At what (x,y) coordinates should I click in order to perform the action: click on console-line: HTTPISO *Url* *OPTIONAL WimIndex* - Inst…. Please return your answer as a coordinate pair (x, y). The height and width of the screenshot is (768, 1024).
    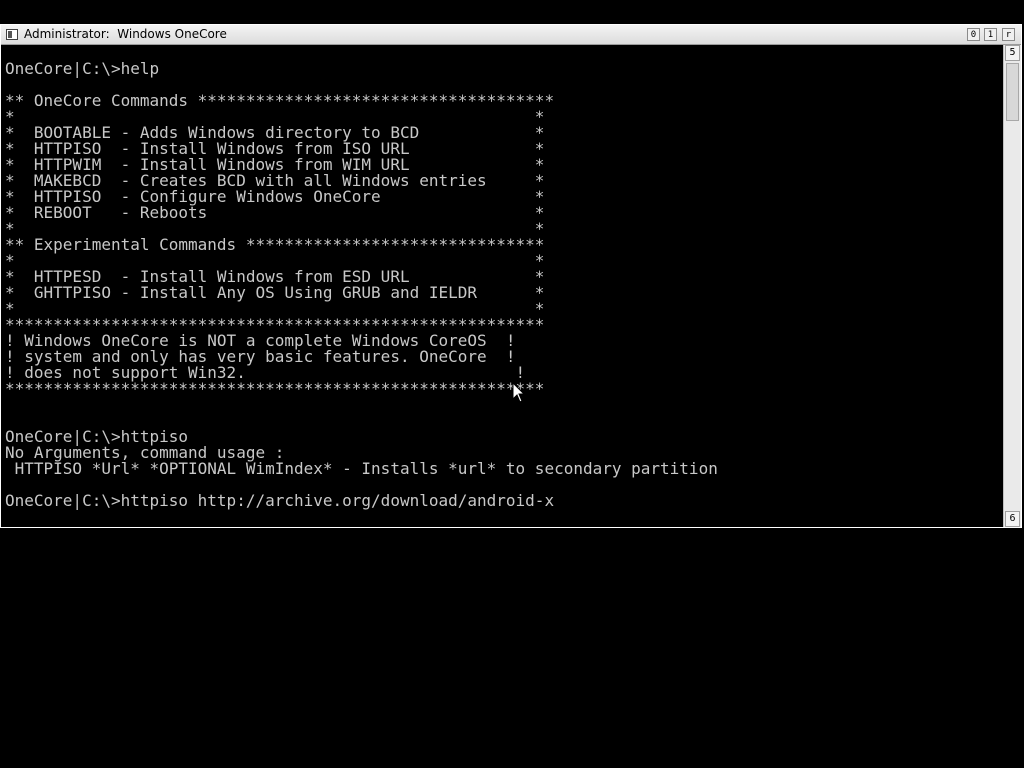
    Looking at the image, I should click on (361, 468).